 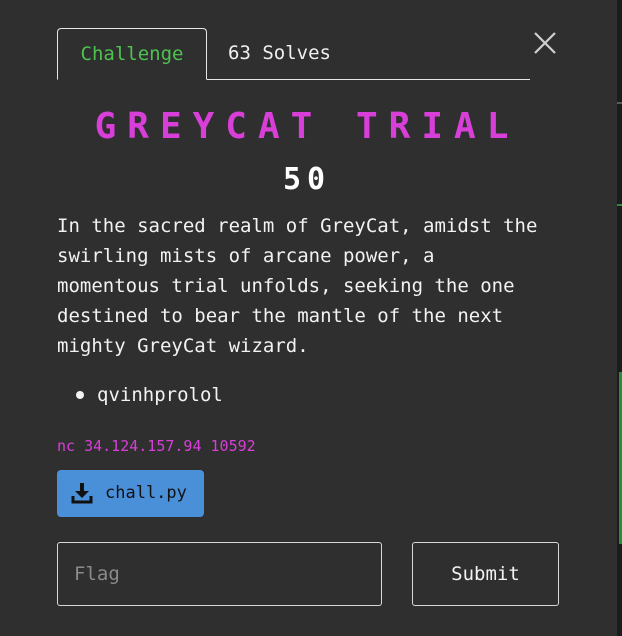 I want to click on hint-text: qvinhprolol, so click(x=160, y=395).